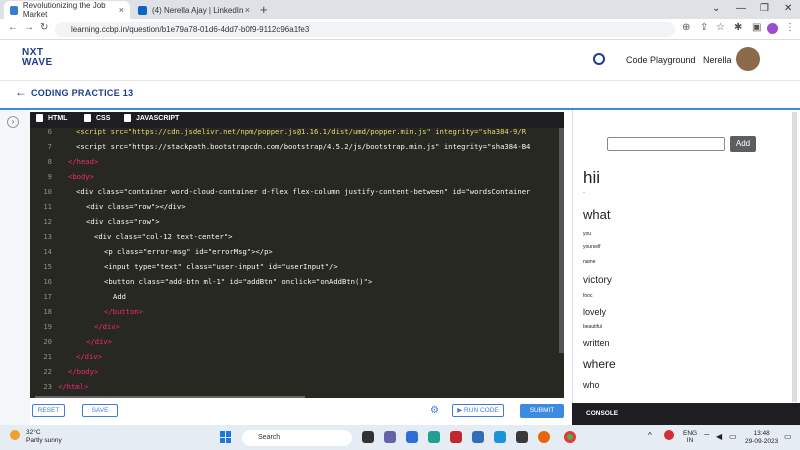 This screenshot has height=450, width=800. Describe the element at coordinates (743, 144) in the screenshot. I see `add-button: Add` at that location.